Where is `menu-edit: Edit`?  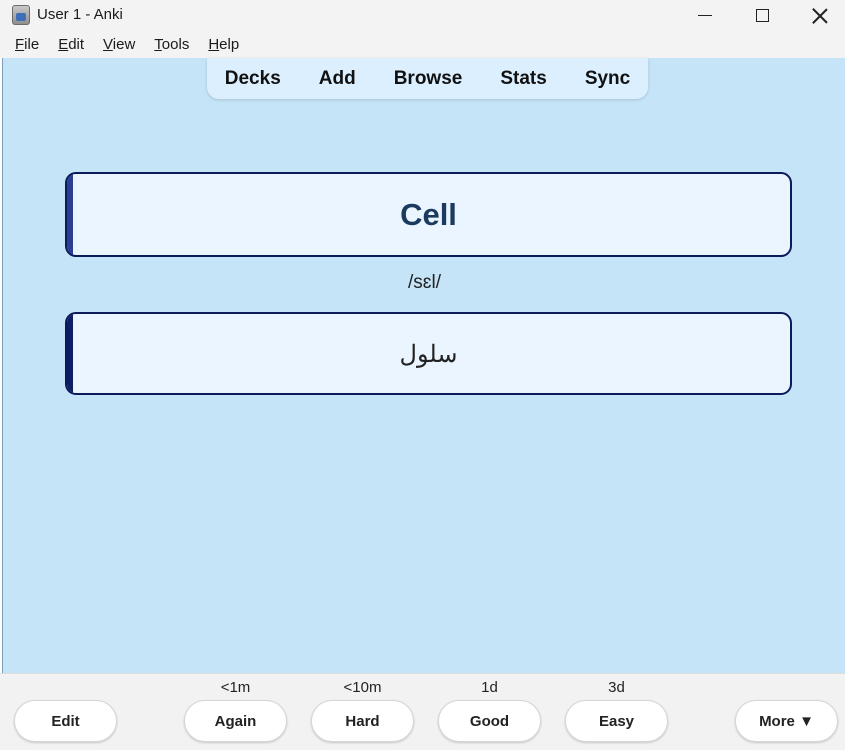
menu-edit: Edit is located at coordinates (71, 44).